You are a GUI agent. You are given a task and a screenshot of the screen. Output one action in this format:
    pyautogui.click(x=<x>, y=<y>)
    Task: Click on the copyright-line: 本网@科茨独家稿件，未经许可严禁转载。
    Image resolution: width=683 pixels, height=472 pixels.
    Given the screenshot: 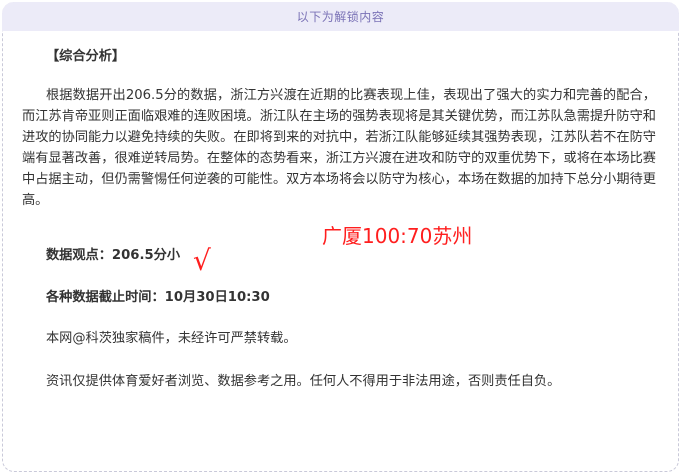 What is the action you would take?
    pyautogui.click(x=171, y=338)
    